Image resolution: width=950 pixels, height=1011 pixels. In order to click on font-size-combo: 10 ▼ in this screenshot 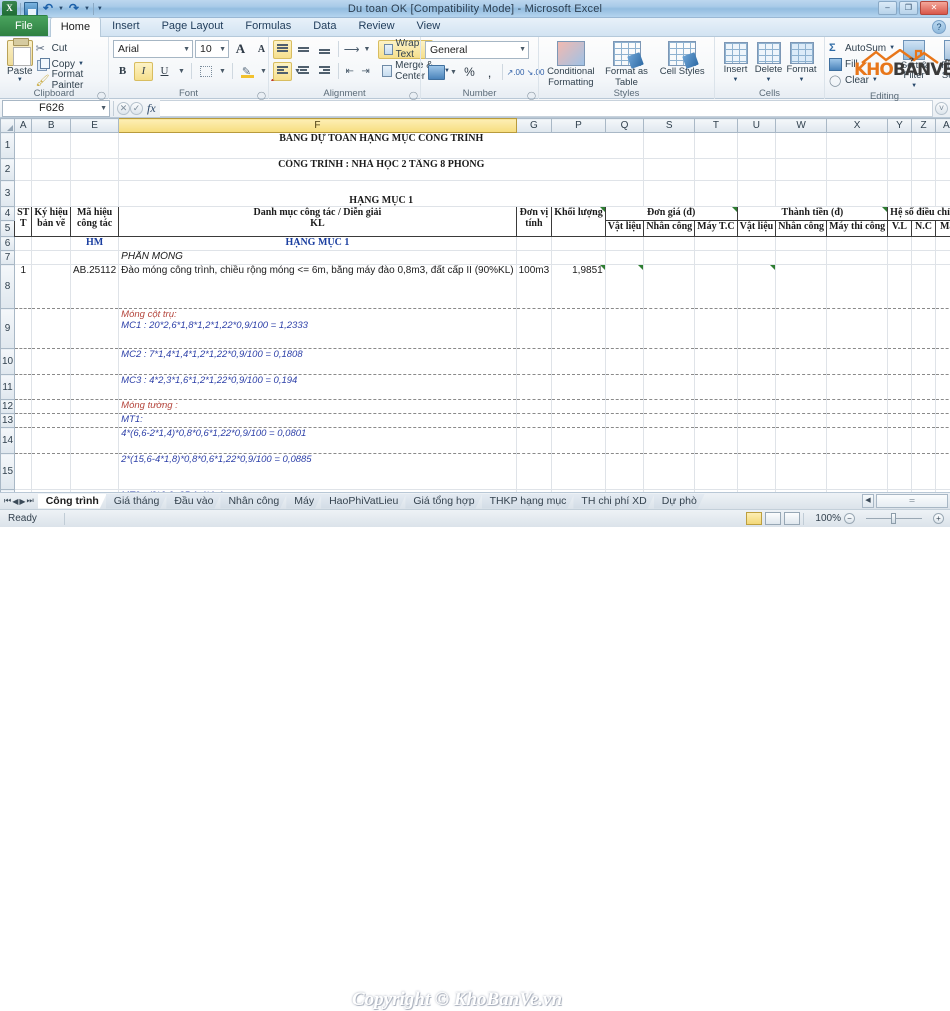, I will do `click(212, 49)`.